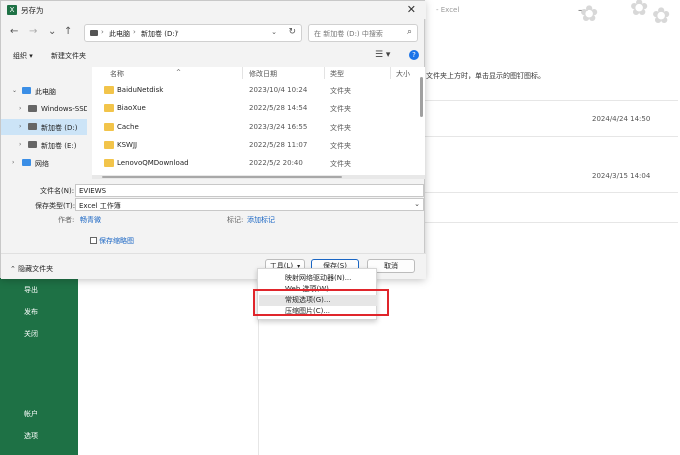 This screenshot has width=680, height=455. Describe the element at coordinates (31, 436) in the screenshot. I see `backstage-options: 选项` at that location.